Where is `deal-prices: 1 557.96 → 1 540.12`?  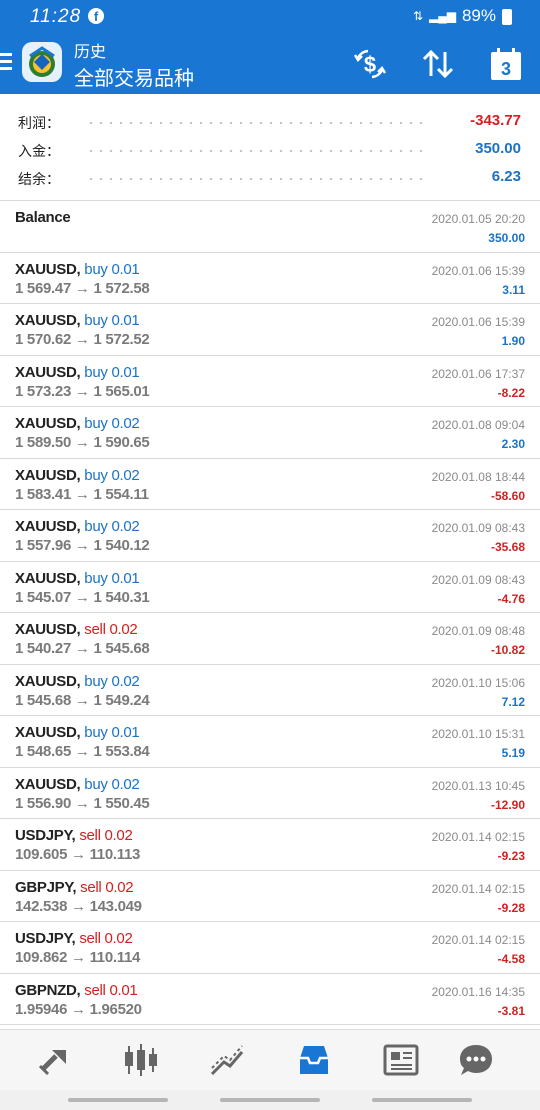
deal-prices: 1 557.96 → 1 540.12 is located at coordinates (82, 545).